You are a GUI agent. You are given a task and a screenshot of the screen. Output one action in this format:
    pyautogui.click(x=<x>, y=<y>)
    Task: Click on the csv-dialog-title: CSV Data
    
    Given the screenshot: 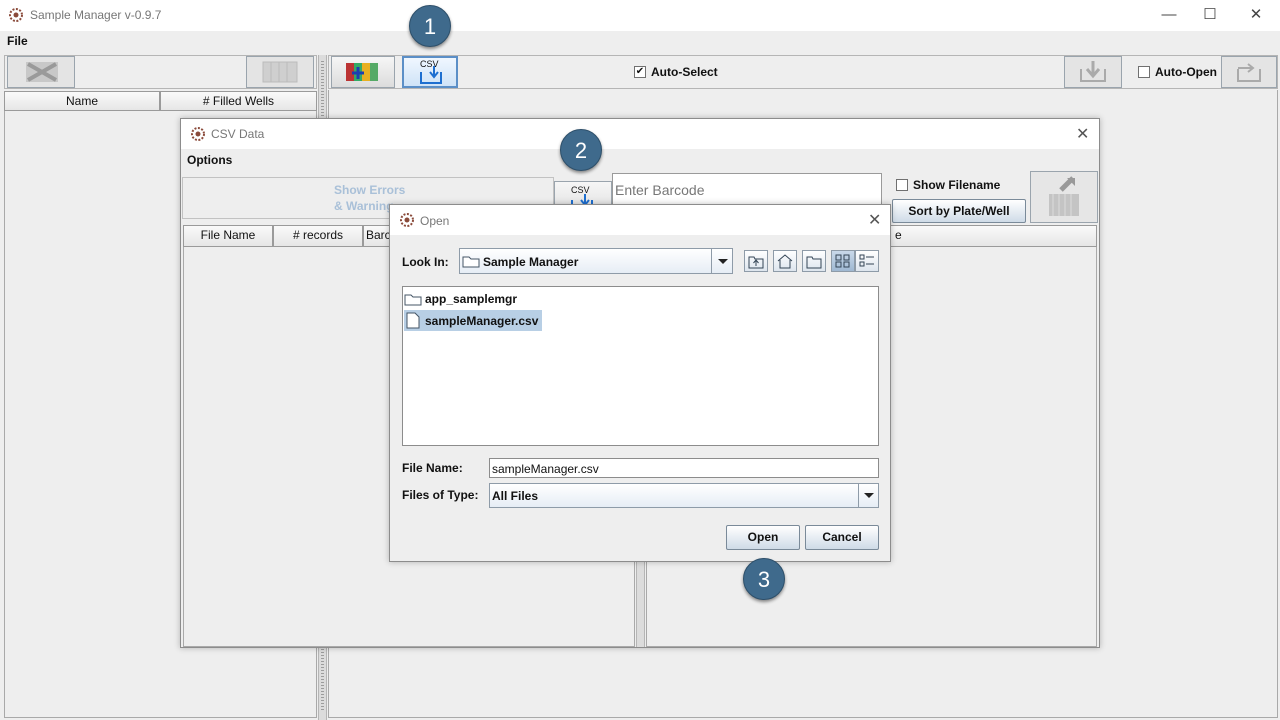 What is the action you would take?
    pyautogui.click(x=238, y=134)
    